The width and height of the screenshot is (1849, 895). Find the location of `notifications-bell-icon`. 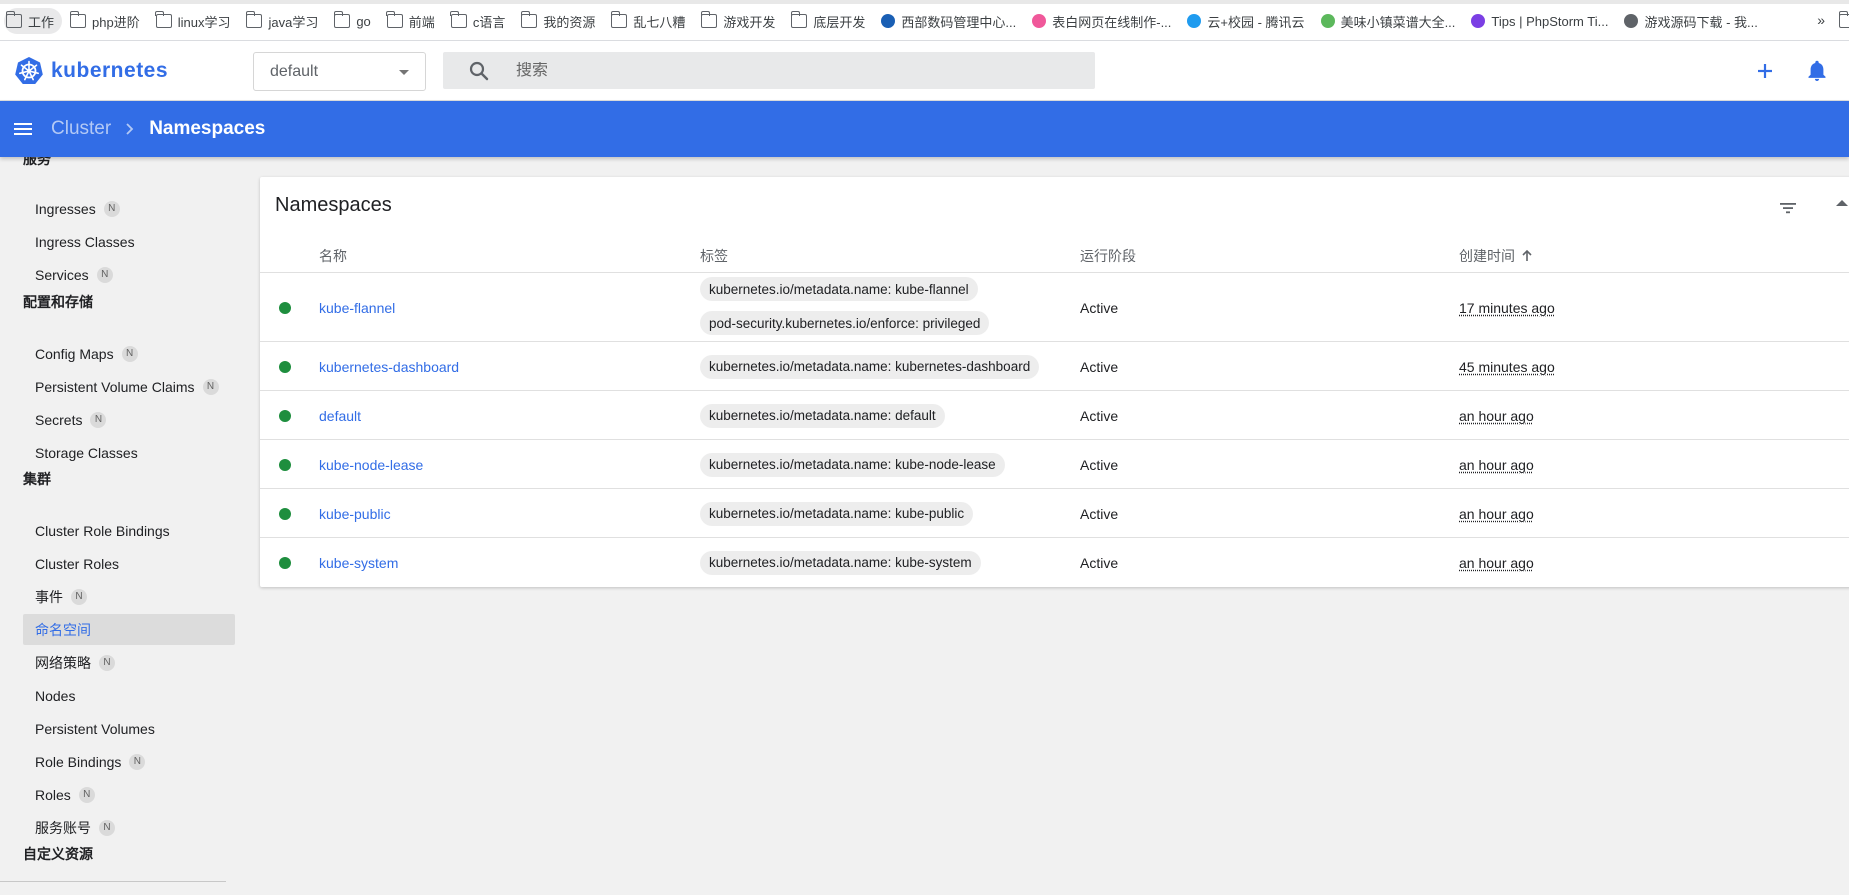

notifications-bell-icon is located at coordinates (1817, 71).